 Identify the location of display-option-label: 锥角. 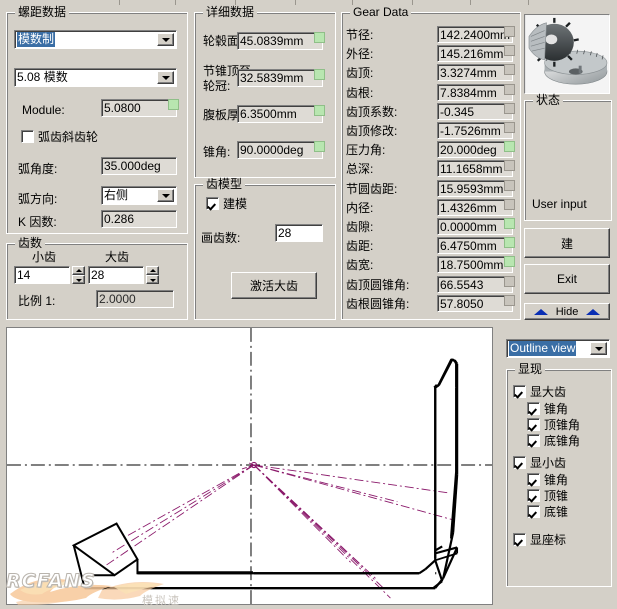
(556, 479).